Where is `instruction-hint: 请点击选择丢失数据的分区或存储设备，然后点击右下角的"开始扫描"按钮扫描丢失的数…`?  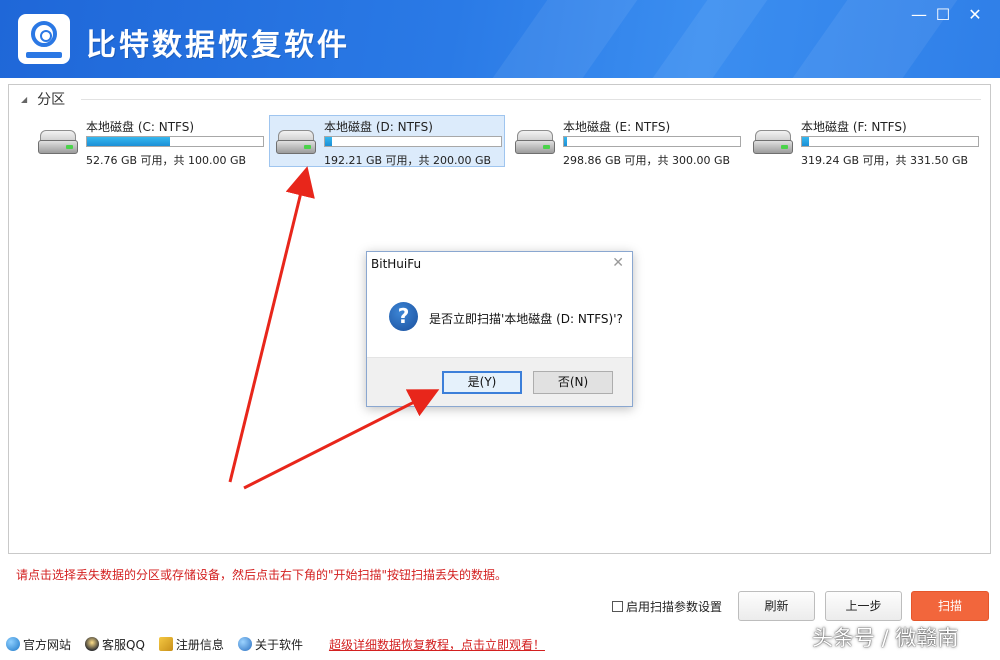
instruction-hint: 请点击选择丢失数据的分区或存储设备，然后点击右下角的"开始扫描"按钮扫描丢失的数… is located at coordinates (262, 575).